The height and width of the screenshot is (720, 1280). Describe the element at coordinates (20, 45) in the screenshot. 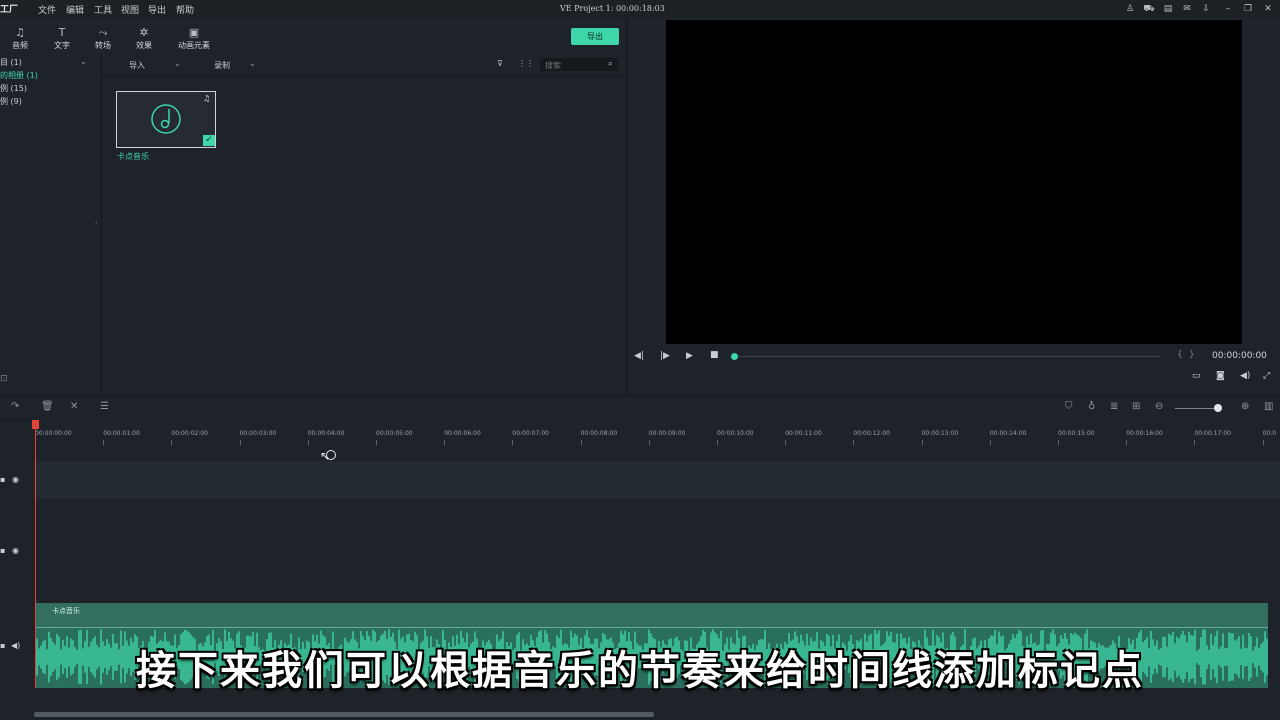

I see `tool-audio-label: 音频` at that location.